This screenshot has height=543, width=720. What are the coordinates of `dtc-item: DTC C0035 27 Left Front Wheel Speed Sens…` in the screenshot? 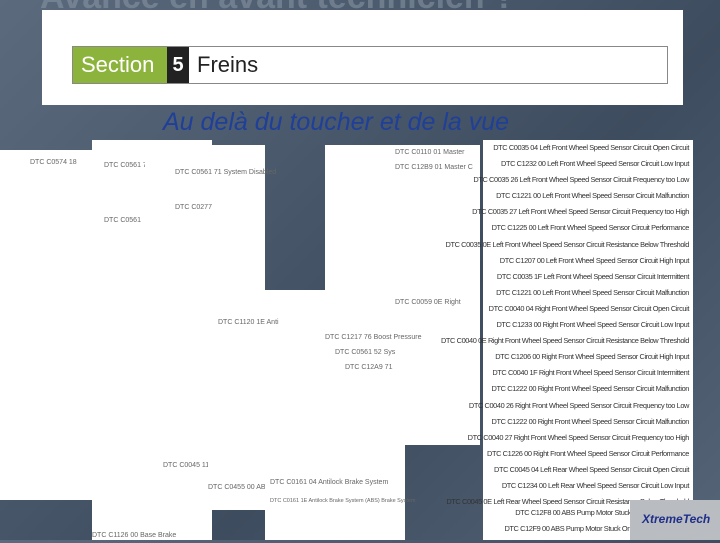 It's located at (580, 212).